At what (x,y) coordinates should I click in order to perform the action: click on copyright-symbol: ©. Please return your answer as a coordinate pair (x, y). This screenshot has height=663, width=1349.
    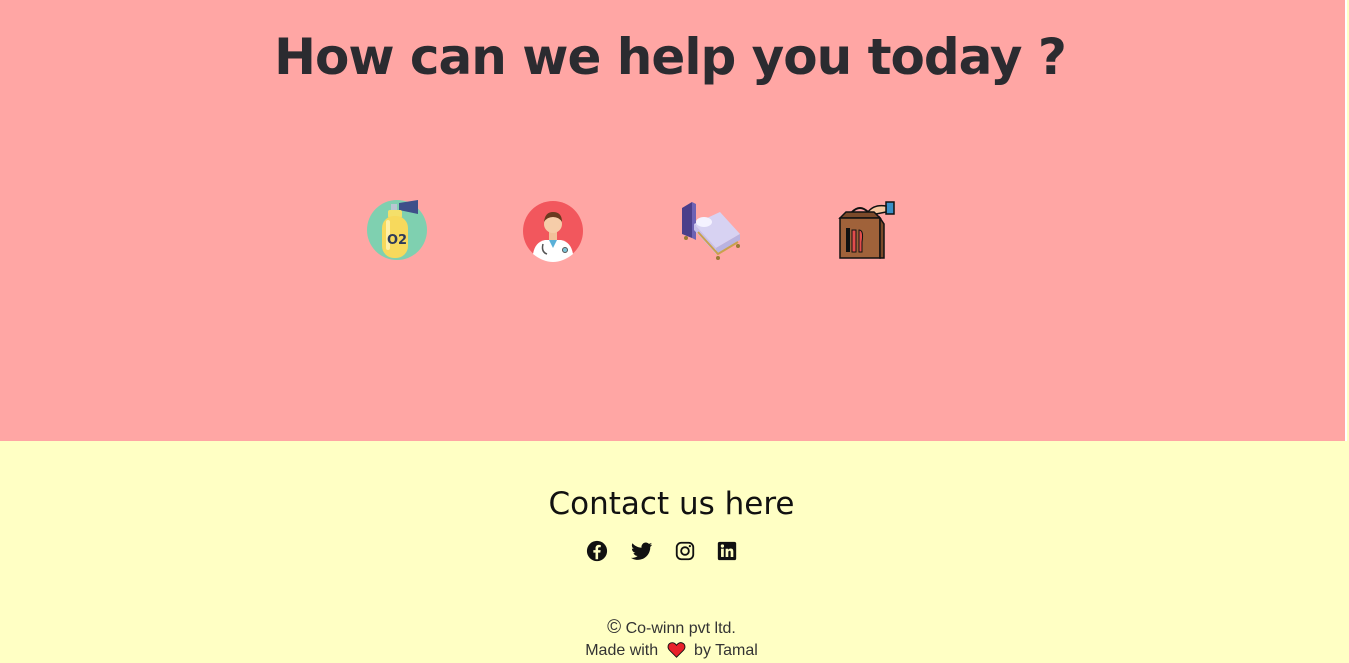
    Looking at the image, I should click on (614, 627).